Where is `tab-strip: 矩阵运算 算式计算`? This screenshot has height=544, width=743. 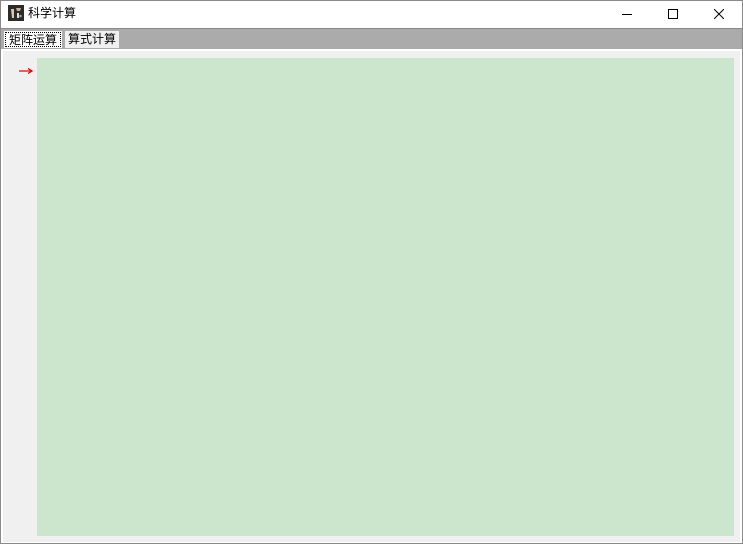 tab-strip: 矩阵运算 算式计算 is located at coordinates (371, 38).